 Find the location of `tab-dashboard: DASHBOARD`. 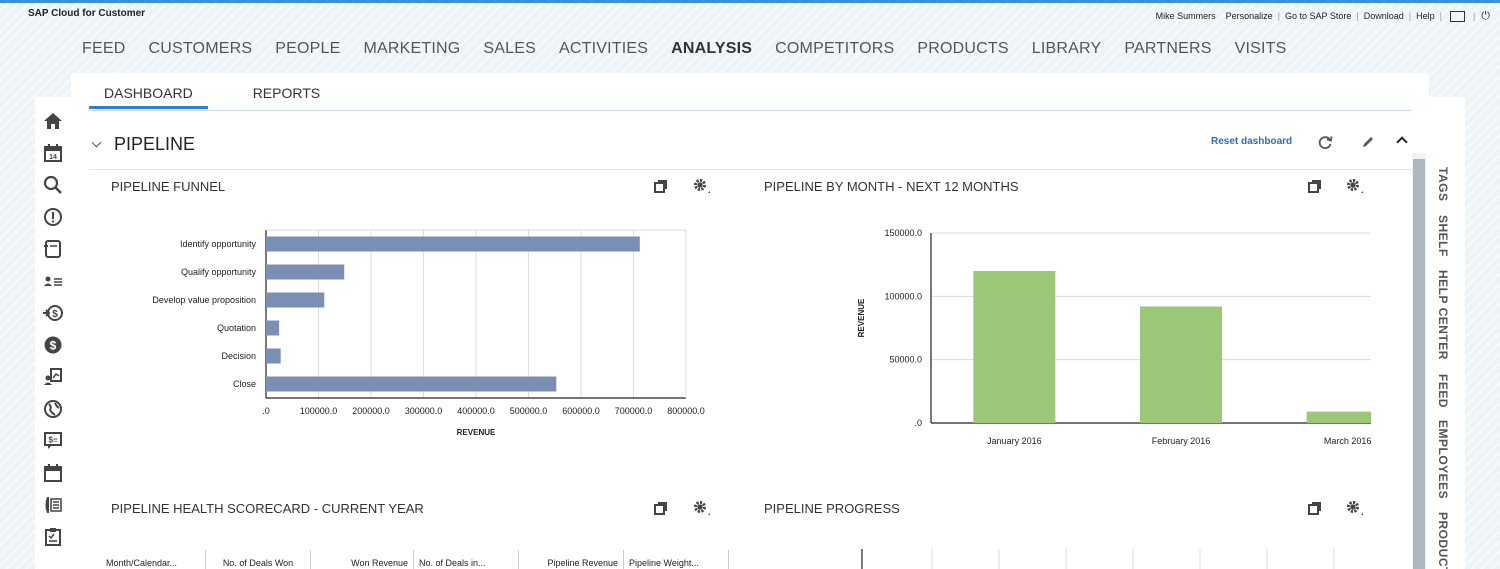

tab-dashboard: DASHBOARD is located at coordinates (148, 97).